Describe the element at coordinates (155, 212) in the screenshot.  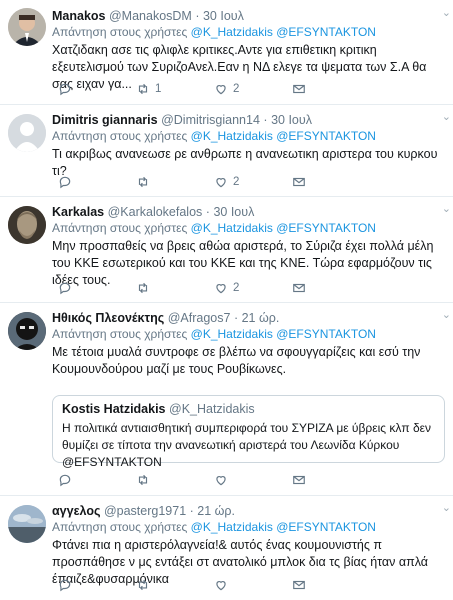
I see `author-handle: @Karkalokefalos` at that location.